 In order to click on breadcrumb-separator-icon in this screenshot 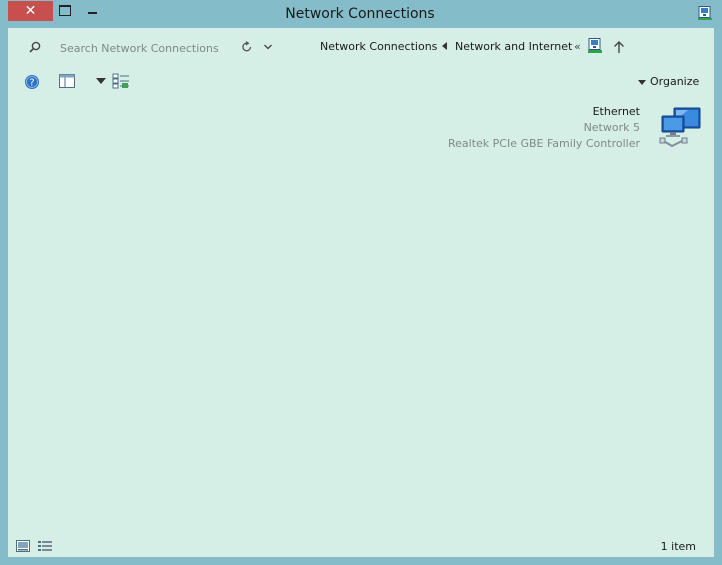, I will do `click(445, 46)`.